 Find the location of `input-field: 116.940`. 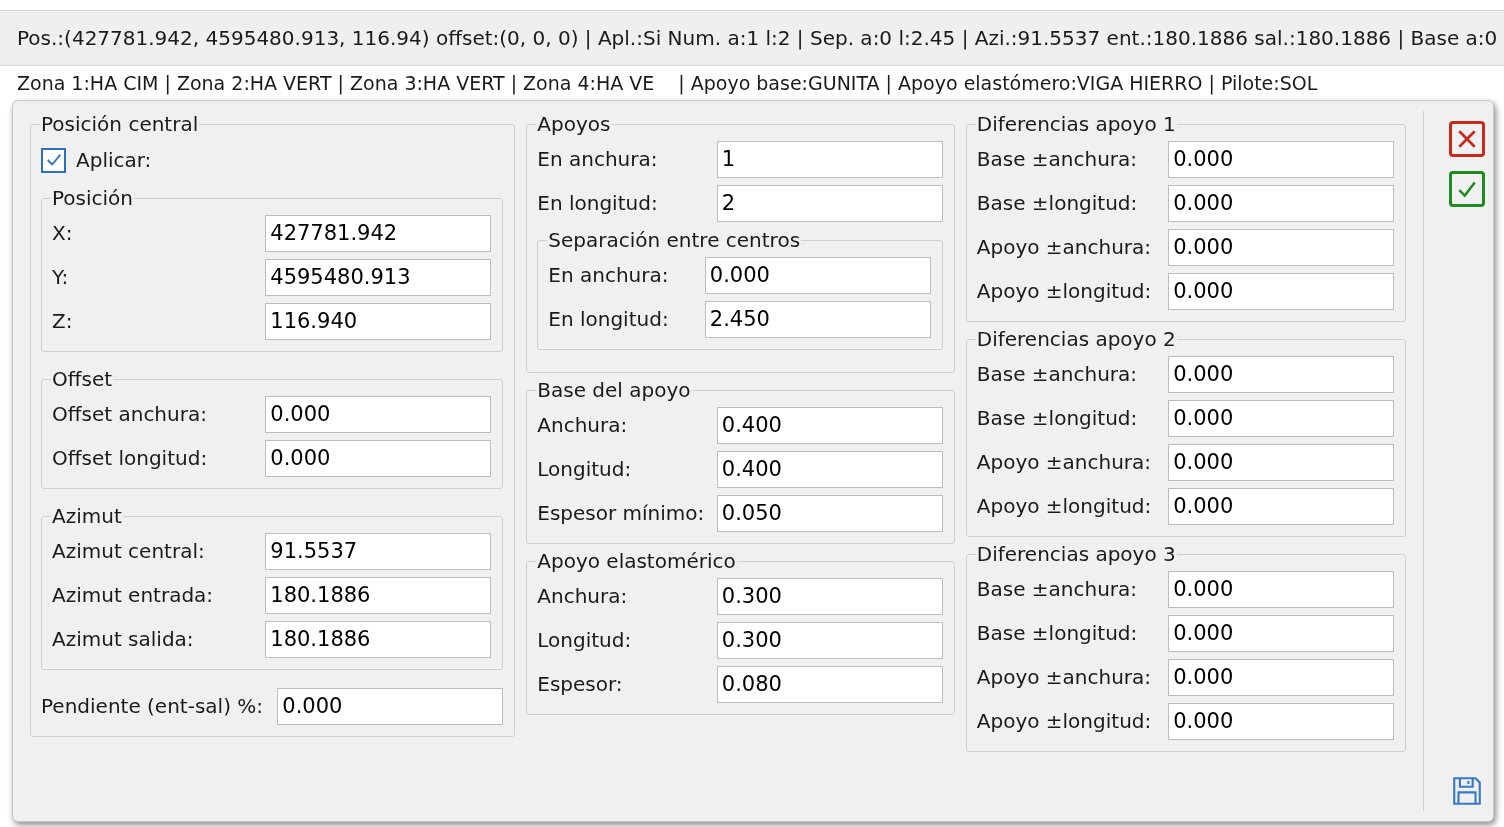

input-field: 116.940 is located at coordinates (378, 321).